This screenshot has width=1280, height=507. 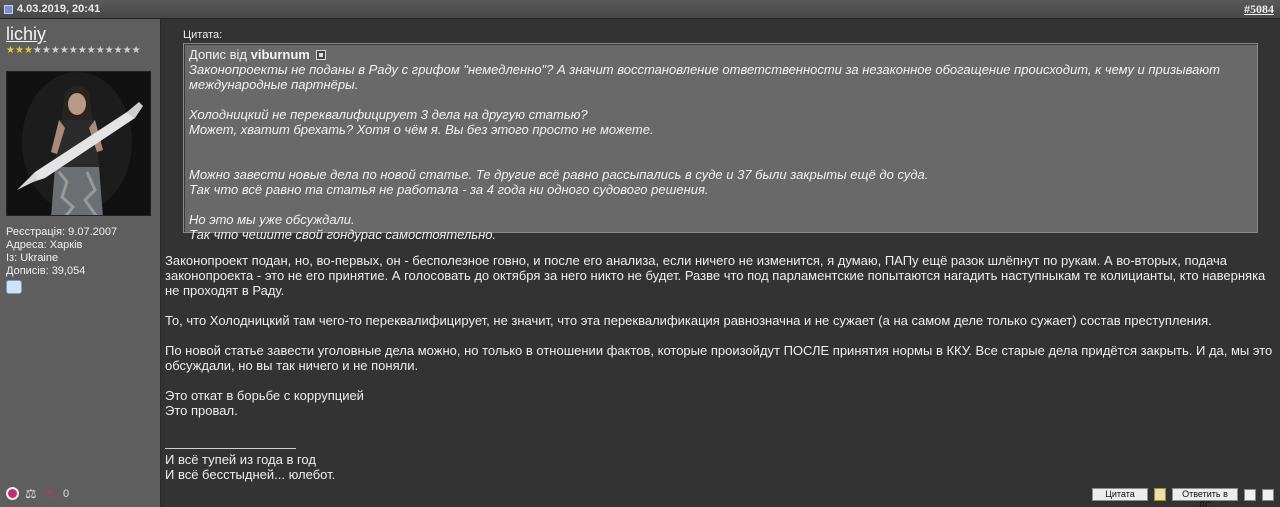 I want to click on avatar-image, so click(x=78, y=143).